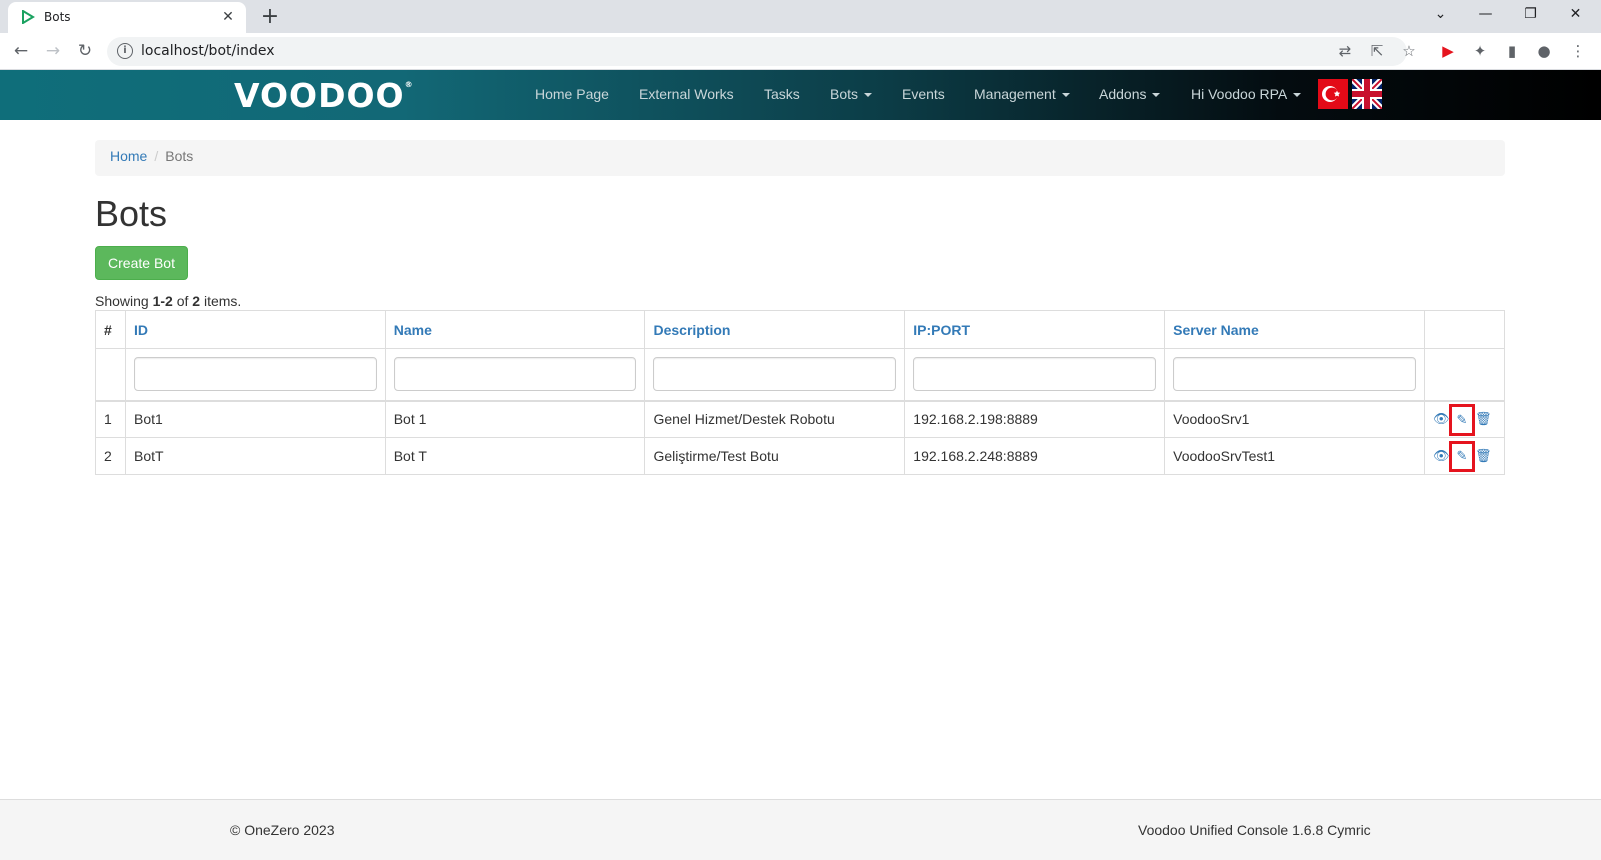  I want to click on logo-text-start: VOOD, so click(290, 95).